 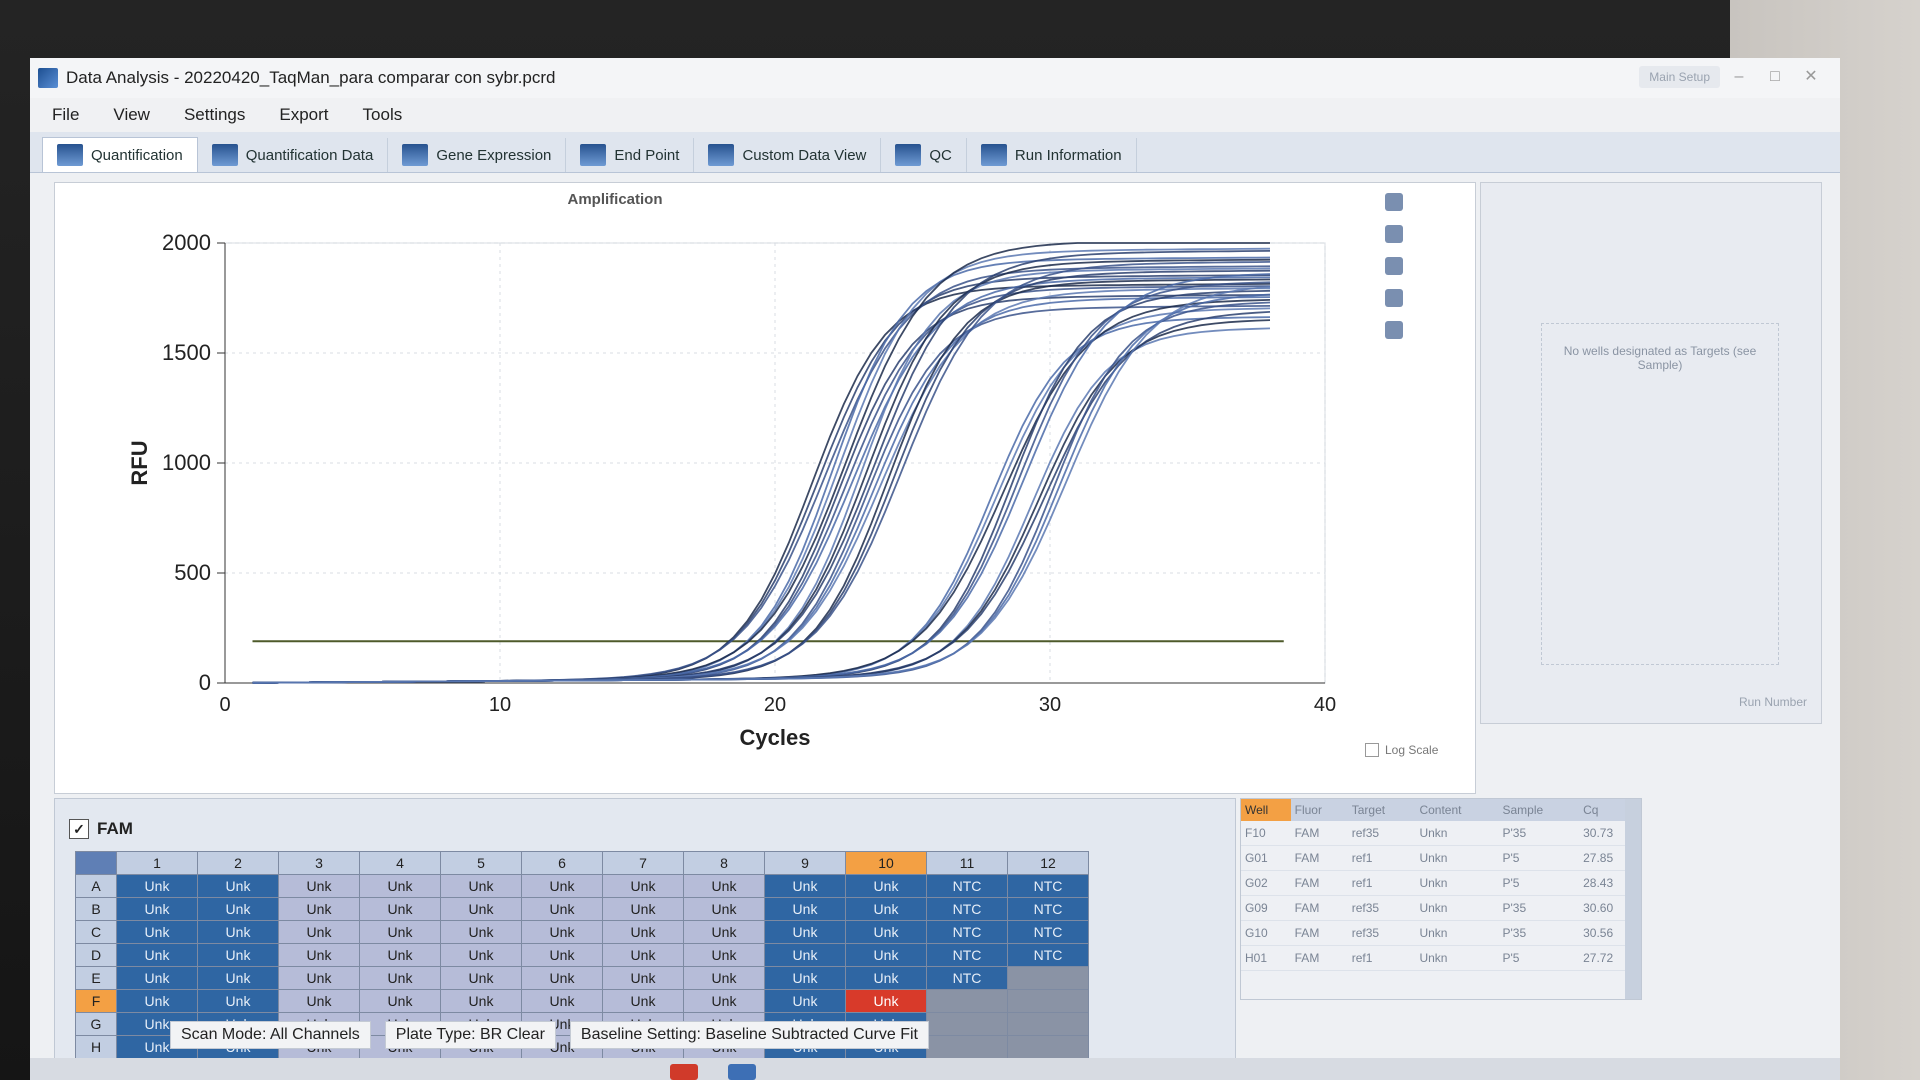 What do you see at coordinates (96, 932) in the screenshot?
I see `plate-row-header: C` at bounding box center [96, 932].